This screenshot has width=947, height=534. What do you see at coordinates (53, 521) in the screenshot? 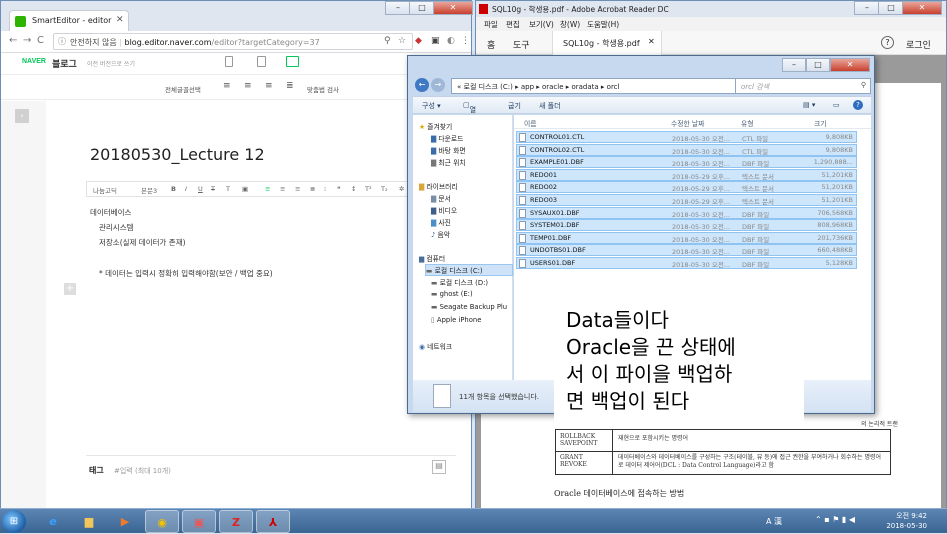
I see `ie-icon: e` at bounding box center [53, 521].